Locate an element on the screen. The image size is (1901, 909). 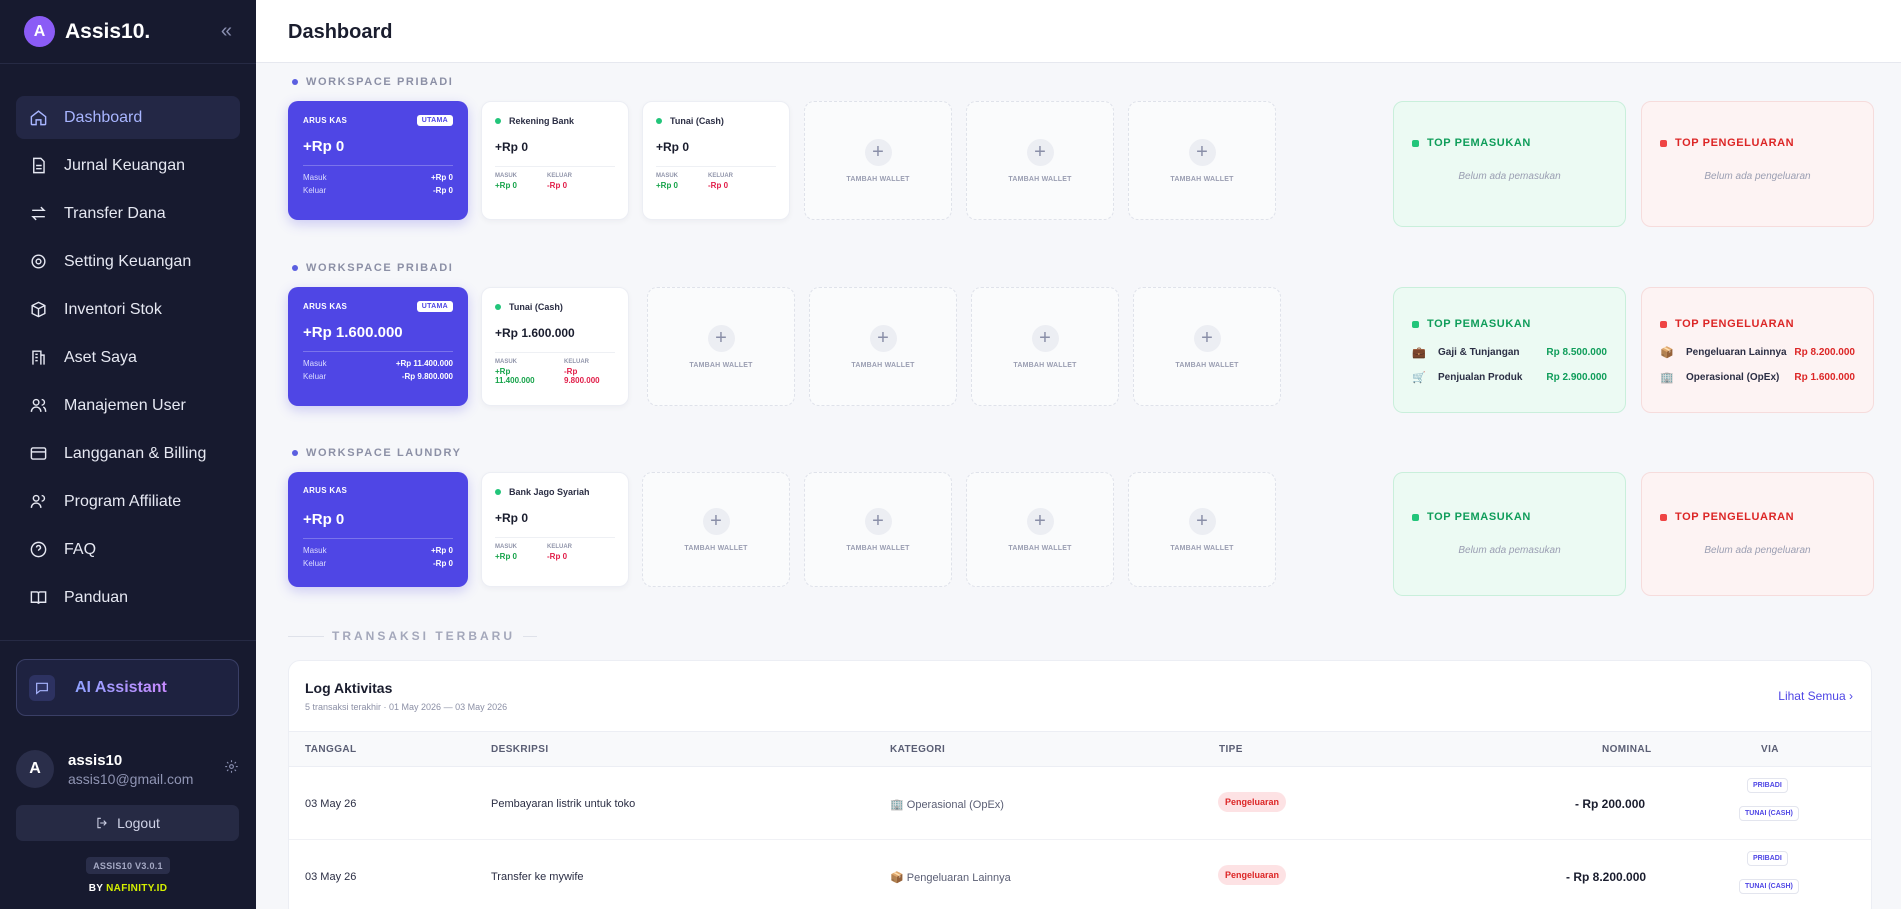
briefcase-icon: 💼 is located at coordinates (1419, 353).